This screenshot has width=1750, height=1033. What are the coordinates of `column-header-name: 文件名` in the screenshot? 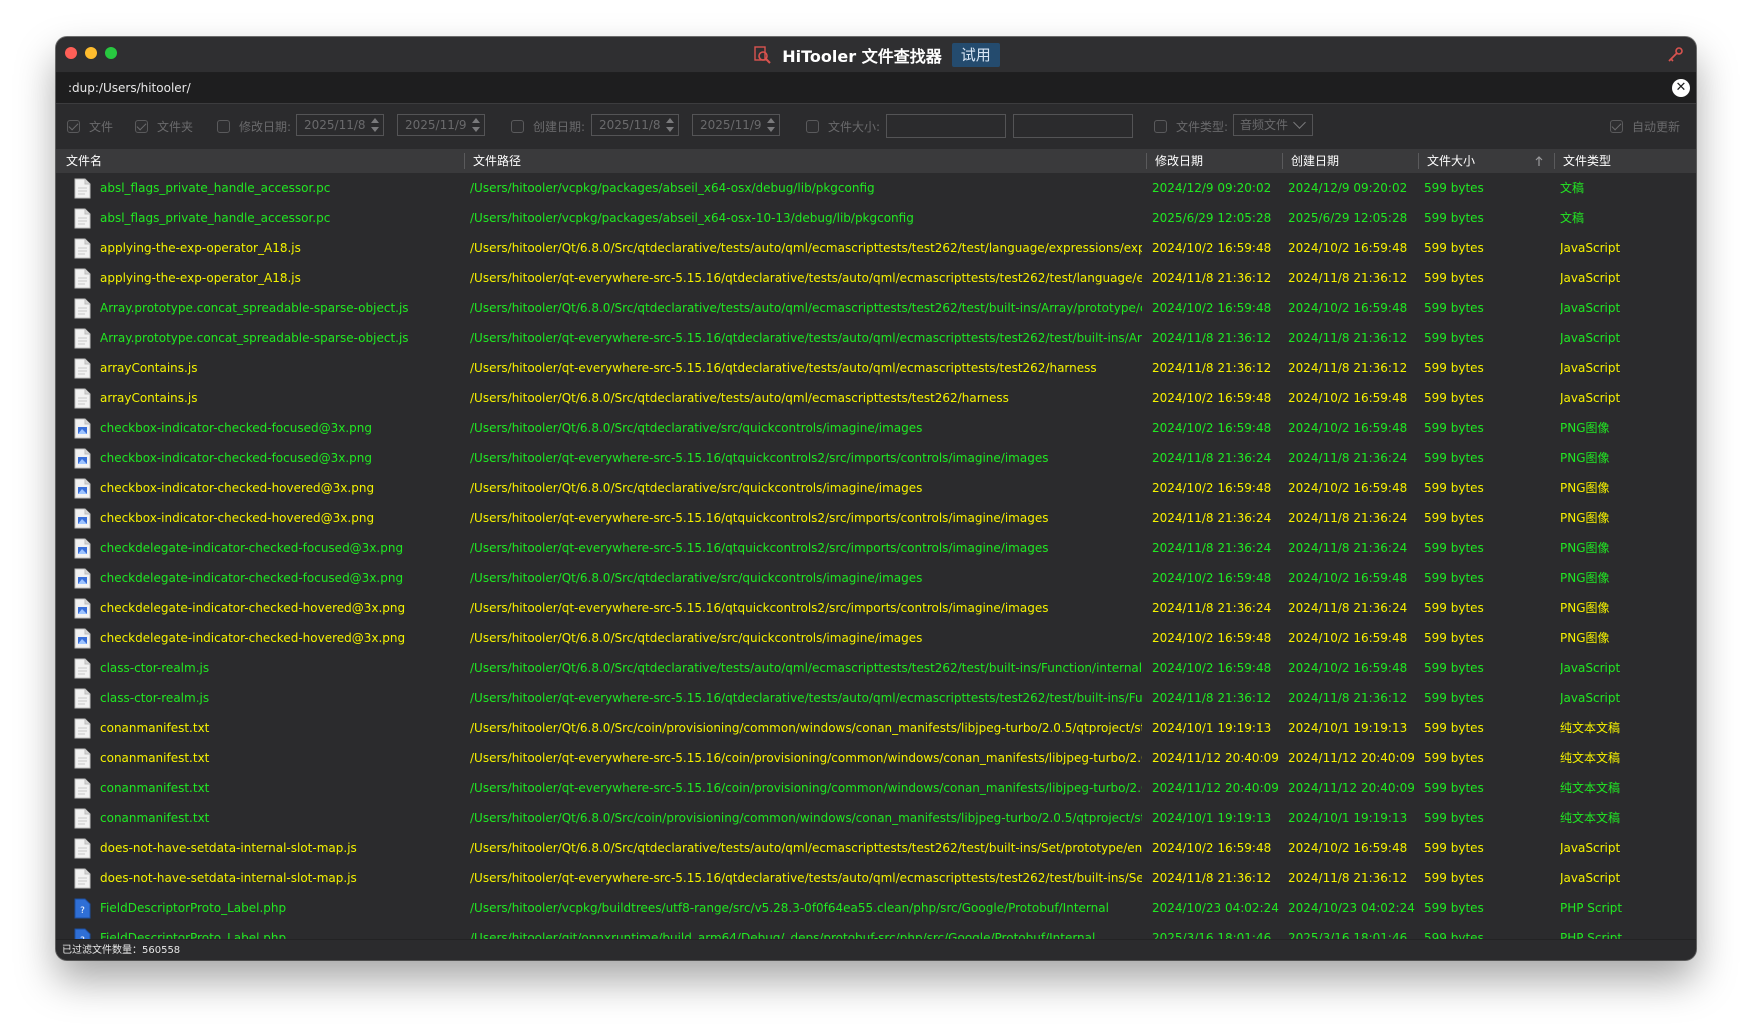 It's located at (262, 161).